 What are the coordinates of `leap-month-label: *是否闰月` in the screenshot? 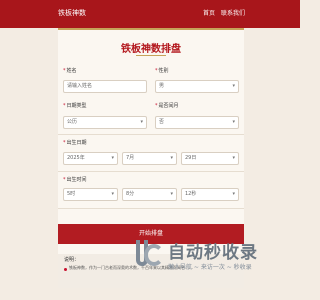 It's located at (167, 105).